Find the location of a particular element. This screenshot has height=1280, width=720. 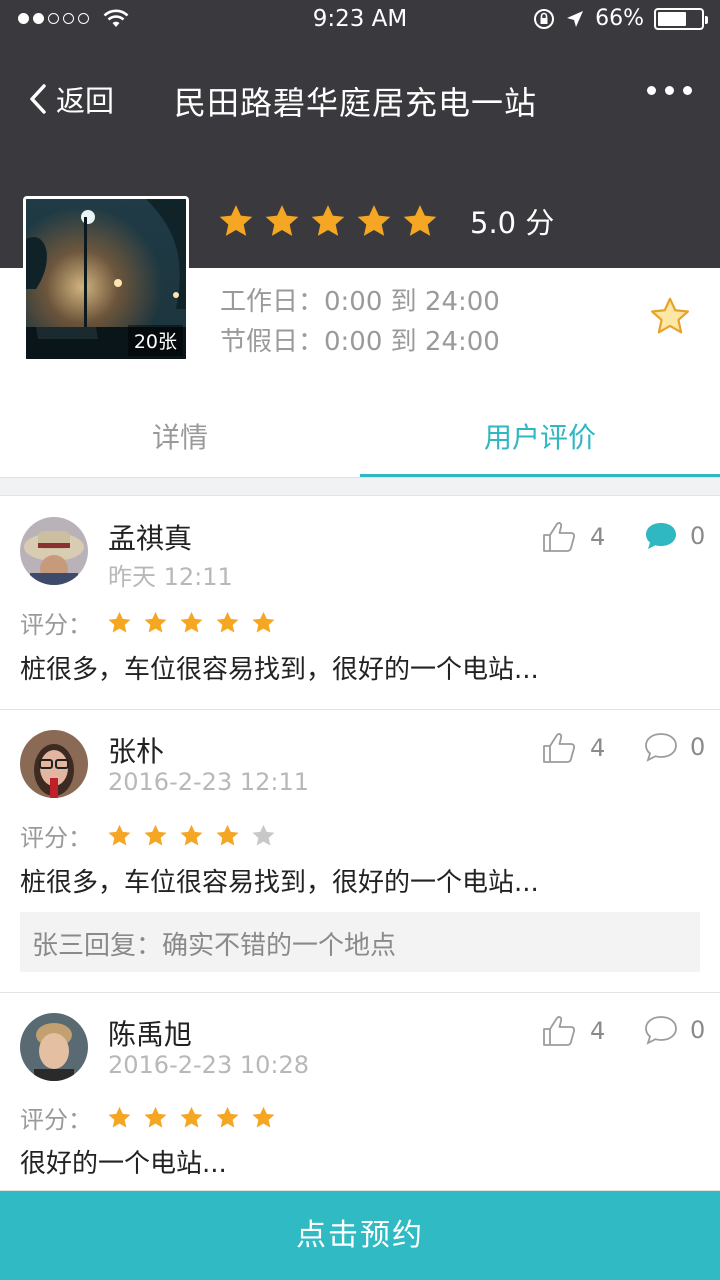

review-time: 昨天 12:11 is located at coordinates (170, 577).